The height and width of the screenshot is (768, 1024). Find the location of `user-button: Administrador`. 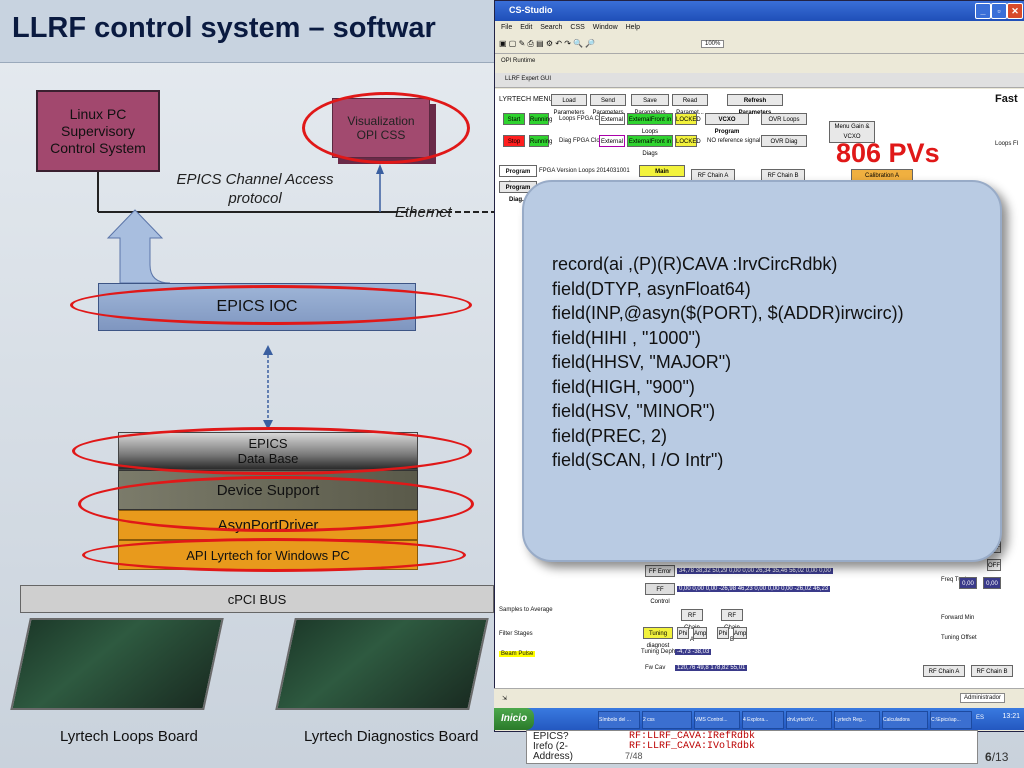

user-button: Administrador is located at coordinates (983, 698).